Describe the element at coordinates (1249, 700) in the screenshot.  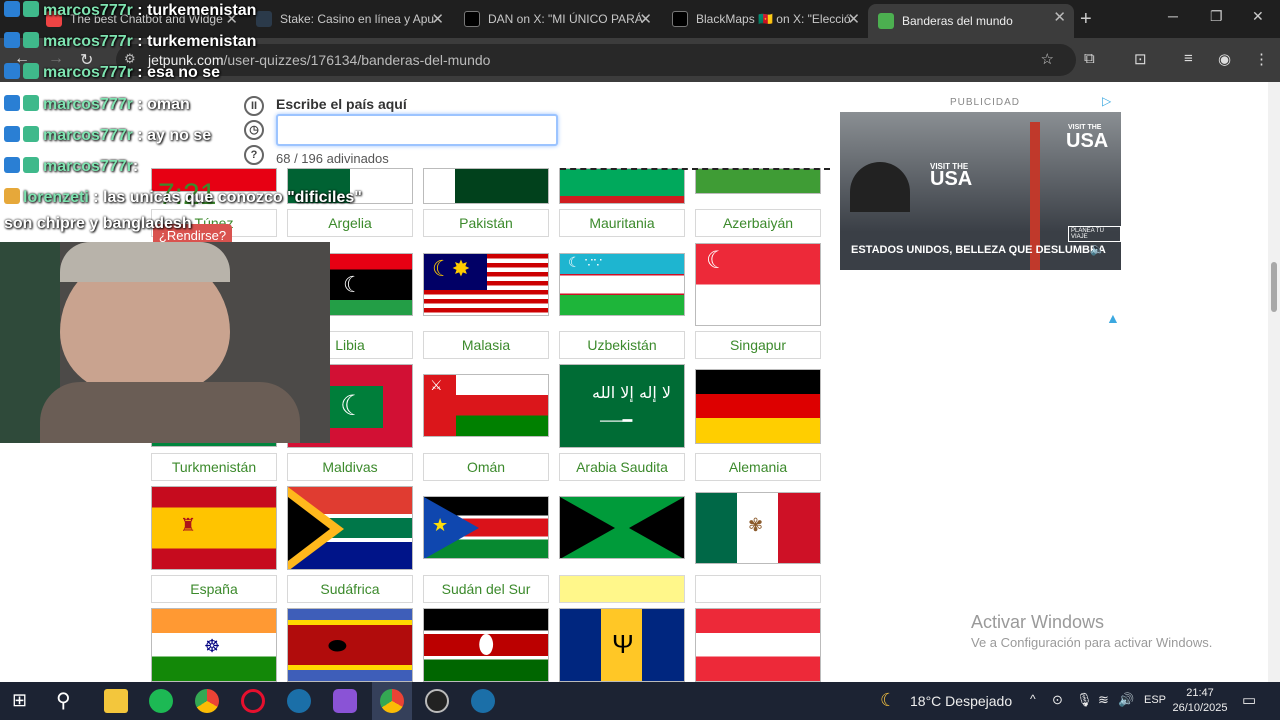
I see `notifications-icon: ▭` at that location.